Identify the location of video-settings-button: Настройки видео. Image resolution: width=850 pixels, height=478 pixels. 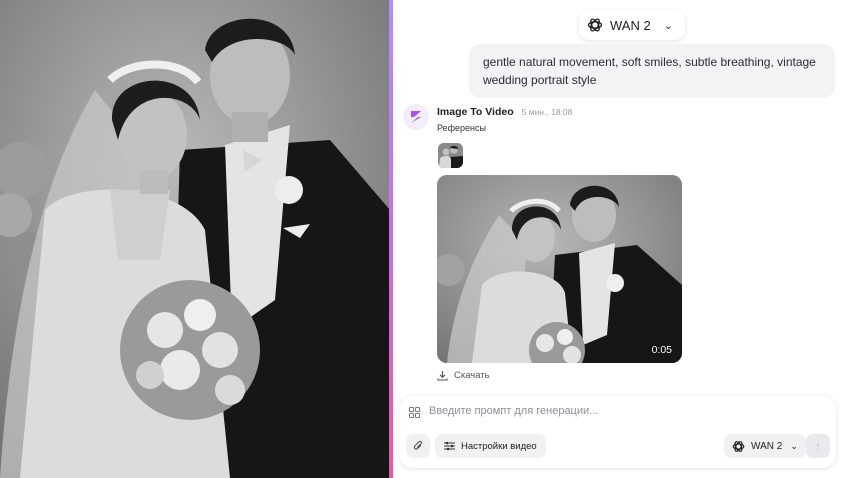
(490, 446).